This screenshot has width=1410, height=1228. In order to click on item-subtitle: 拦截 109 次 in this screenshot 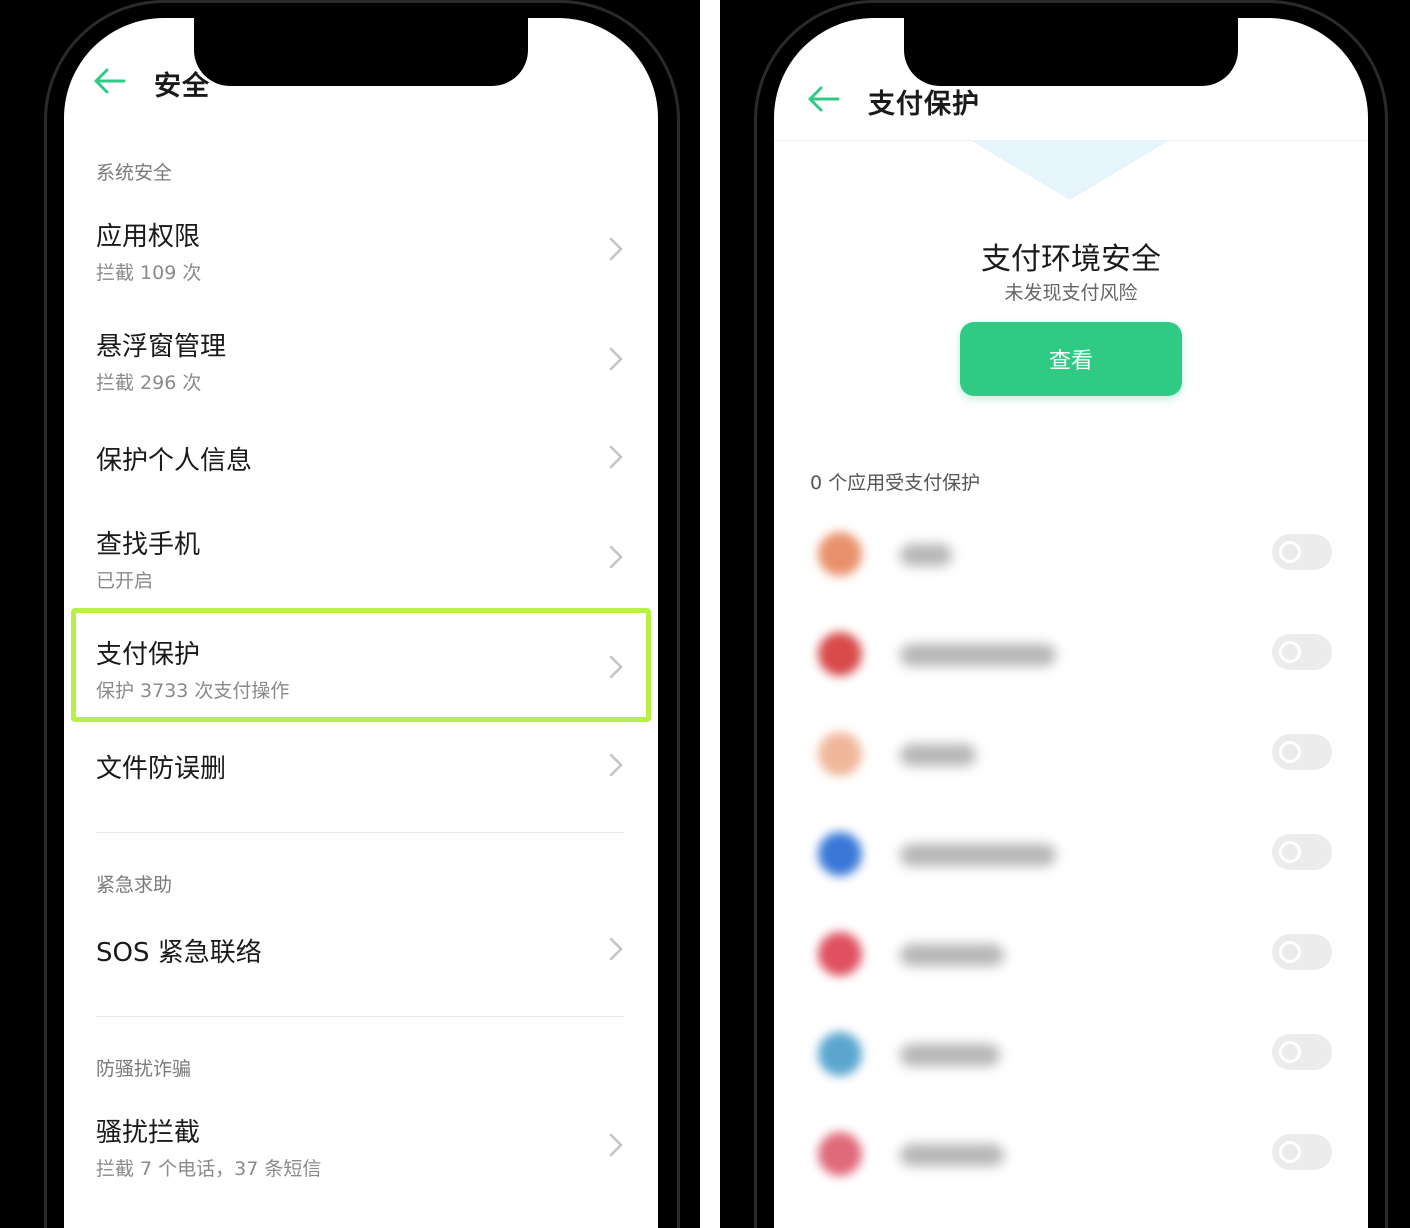, I will do `click(149, 273)`.